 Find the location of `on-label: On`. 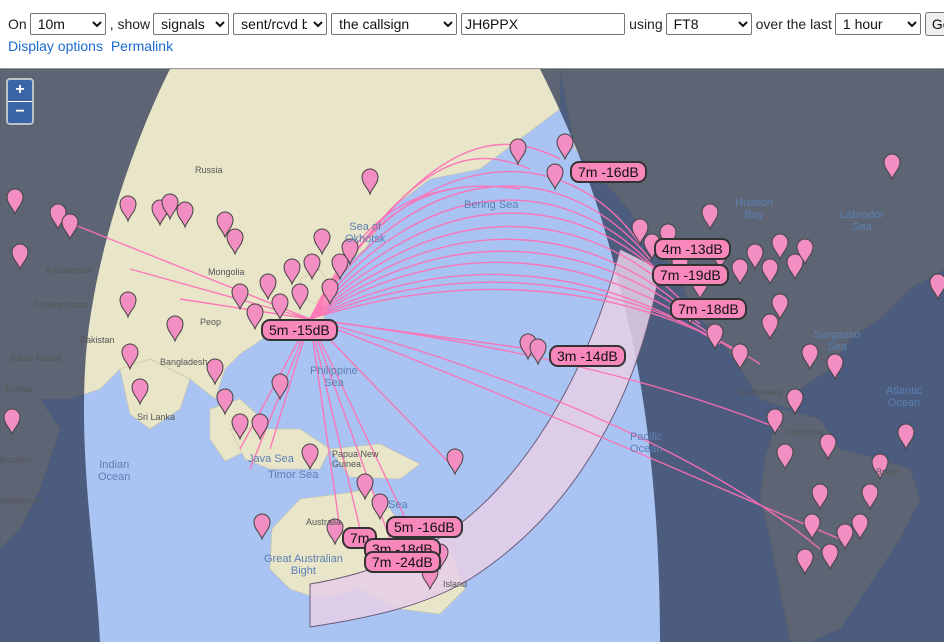

on-label: On is located at coordinates (17, 24).